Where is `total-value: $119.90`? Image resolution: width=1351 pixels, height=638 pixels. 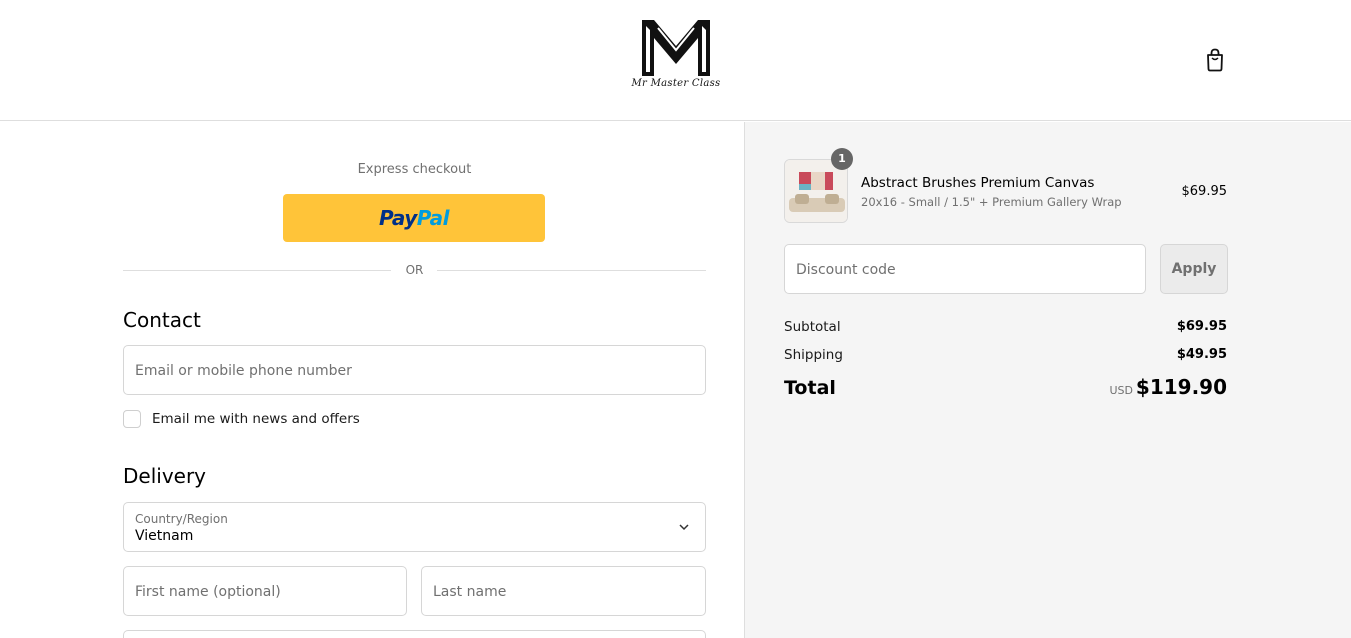 total-value: $119.90 is located at coordinates (1181, 387).